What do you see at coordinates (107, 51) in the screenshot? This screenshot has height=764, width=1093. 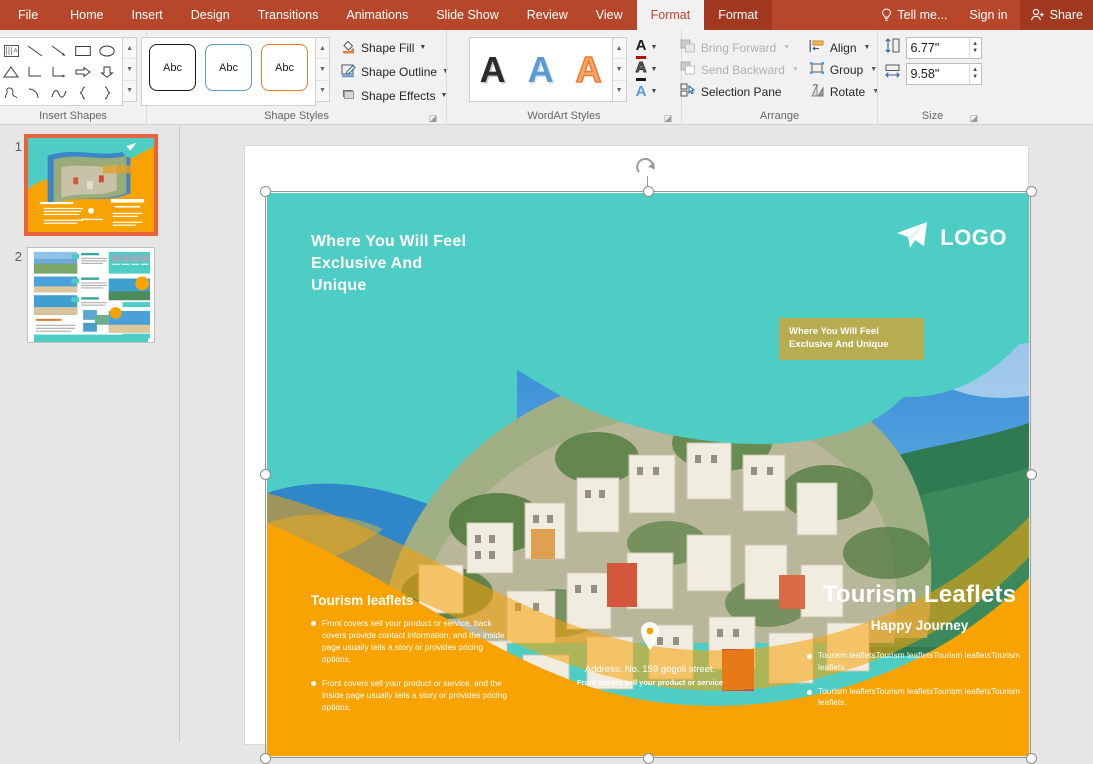 I see `oval-shape-icon` at bounding box center [107, 51].